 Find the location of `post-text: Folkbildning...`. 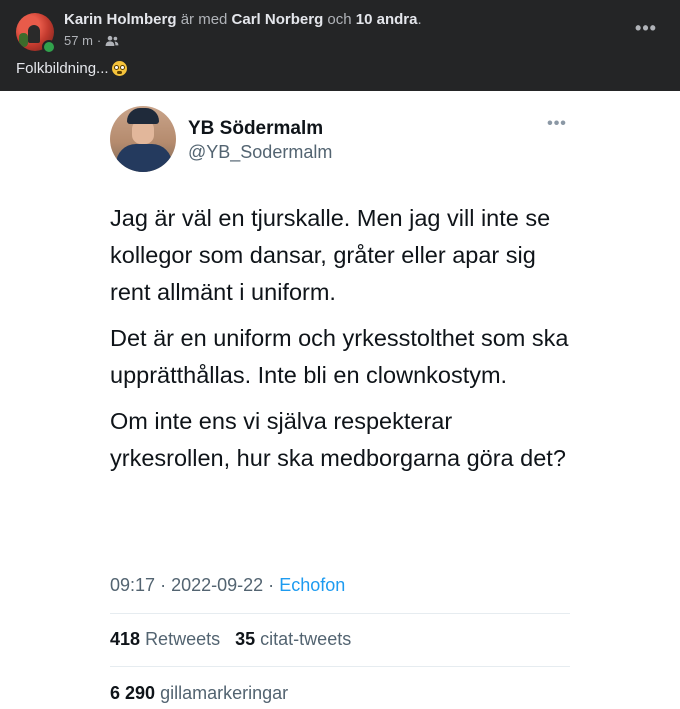

post-text: Folkbildning... is located at coordinates (71, 68).